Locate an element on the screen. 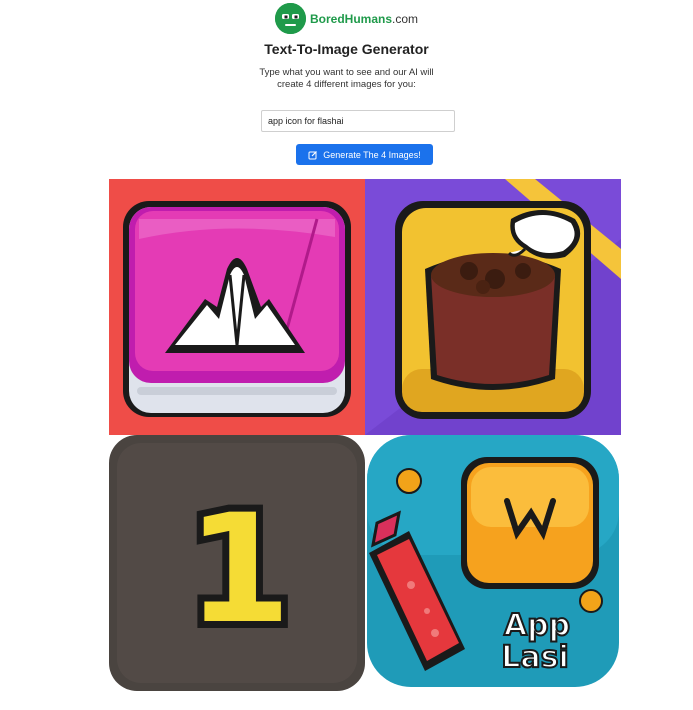 This screenshot has width=693, height=710. site-logo: BoredHumans.com is located at coordinates (346, 18).